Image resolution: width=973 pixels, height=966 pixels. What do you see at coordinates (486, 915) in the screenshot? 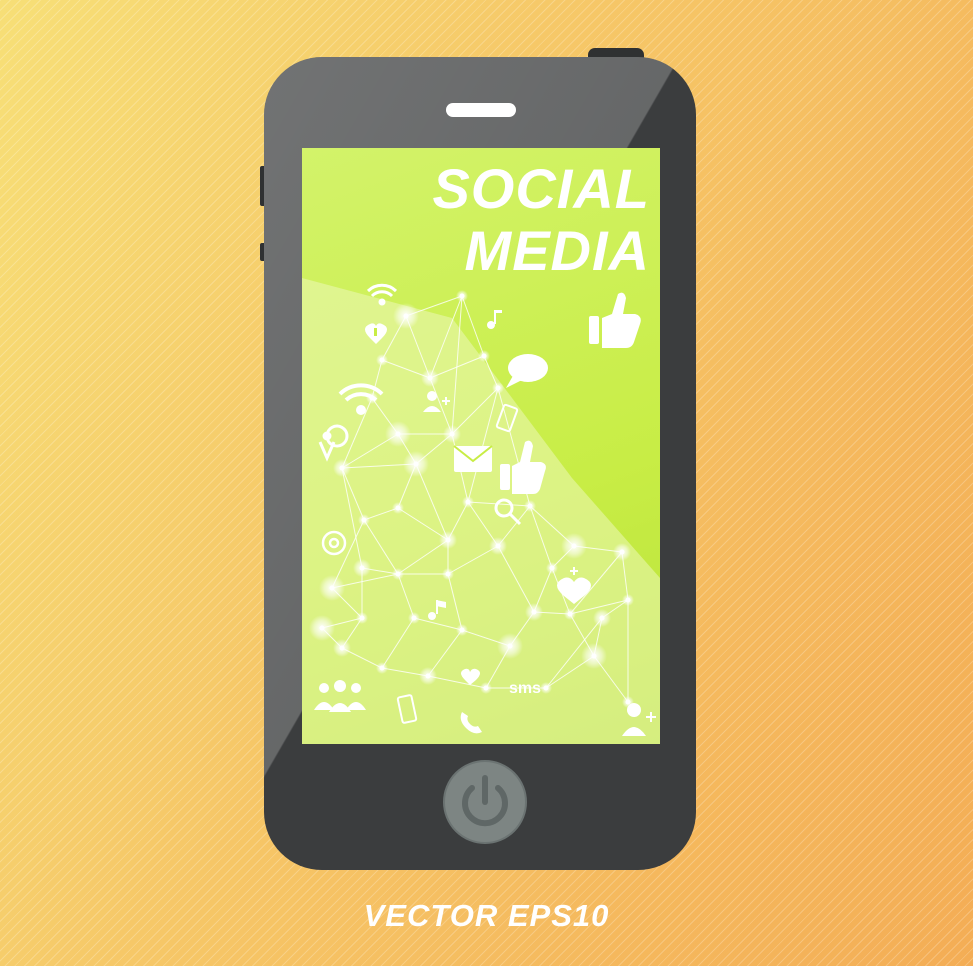
I see `caption-text: VECTOR EPS10` at bounding box center [486, 915].